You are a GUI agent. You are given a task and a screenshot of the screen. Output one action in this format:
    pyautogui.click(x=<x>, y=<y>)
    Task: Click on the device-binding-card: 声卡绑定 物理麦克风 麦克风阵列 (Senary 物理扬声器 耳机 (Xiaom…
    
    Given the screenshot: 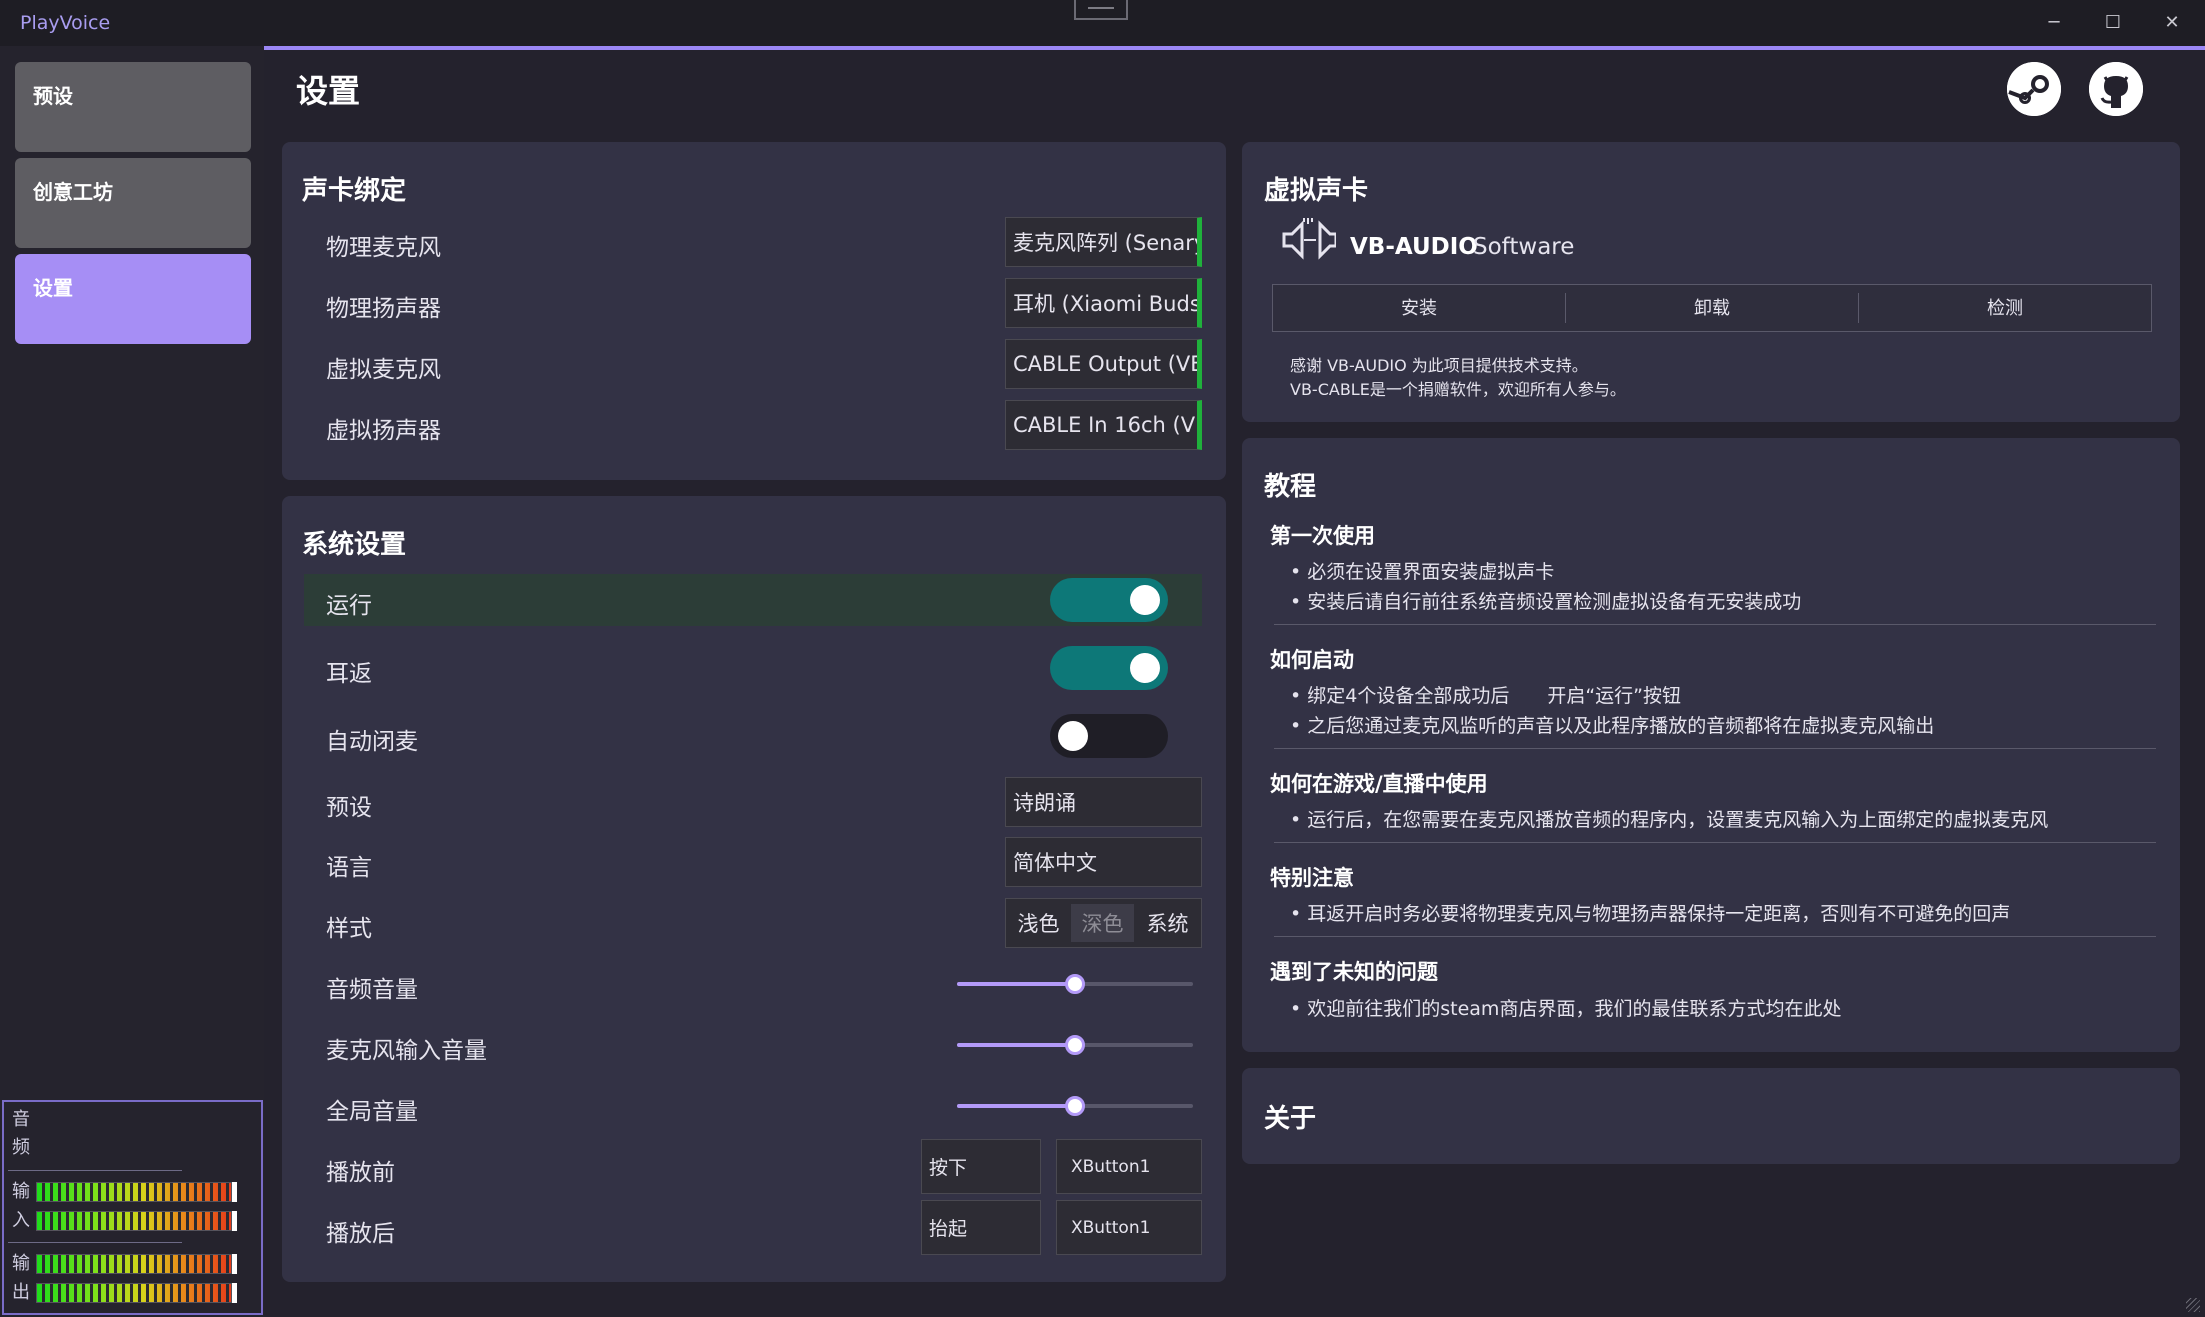 What is the action you would take?
    pyautogui.click(x=754, y=311)
    